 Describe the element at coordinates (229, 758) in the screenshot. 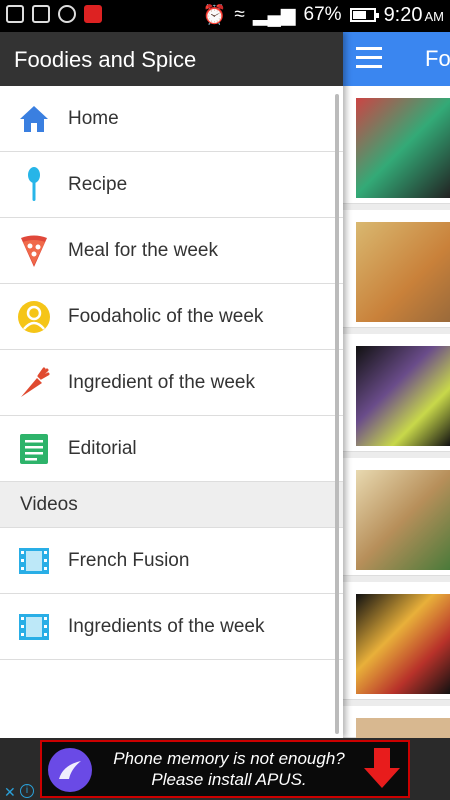

I see `ad-line-1: Phone memory is not enough?` at that location.